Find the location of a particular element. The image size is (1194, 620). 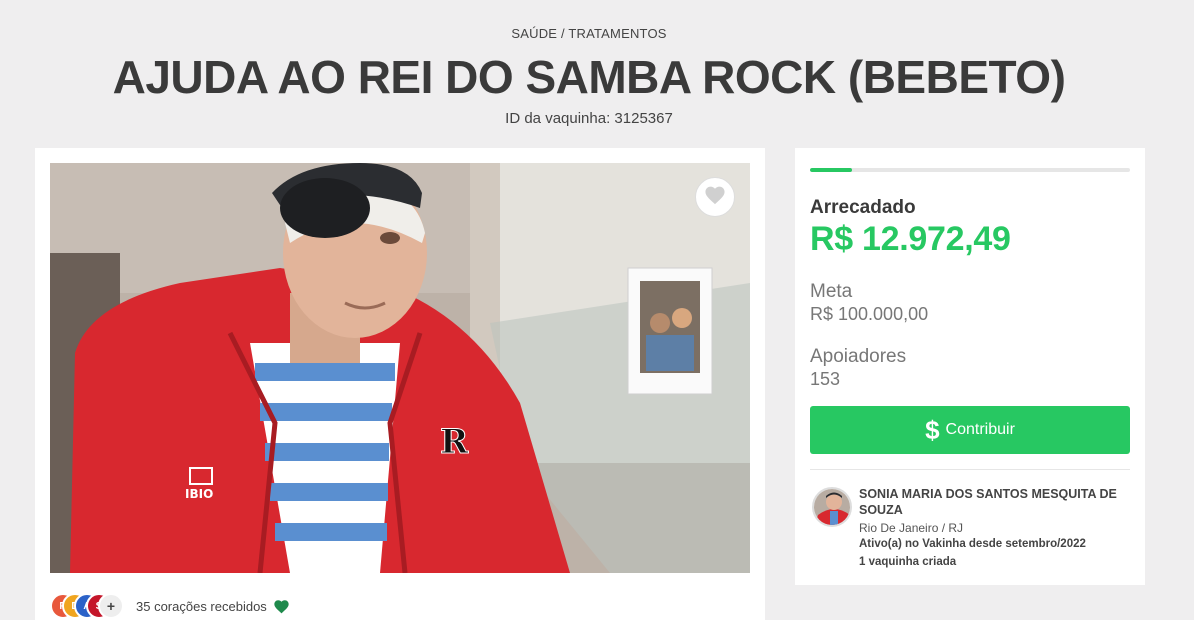

creator-active-since: Ativo(a) no Vakinha desde setembro/2022 is located at coordinates (972, 544).